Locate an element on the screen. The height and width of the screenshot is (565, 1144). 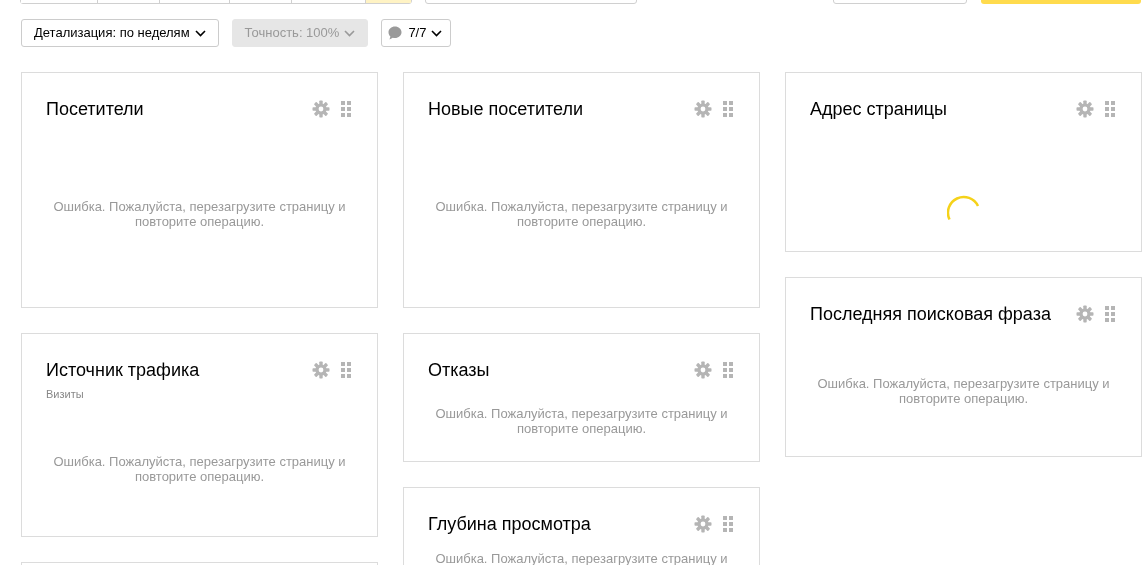
widget-subtitle: Визиты is located at coordinates (65, 394).